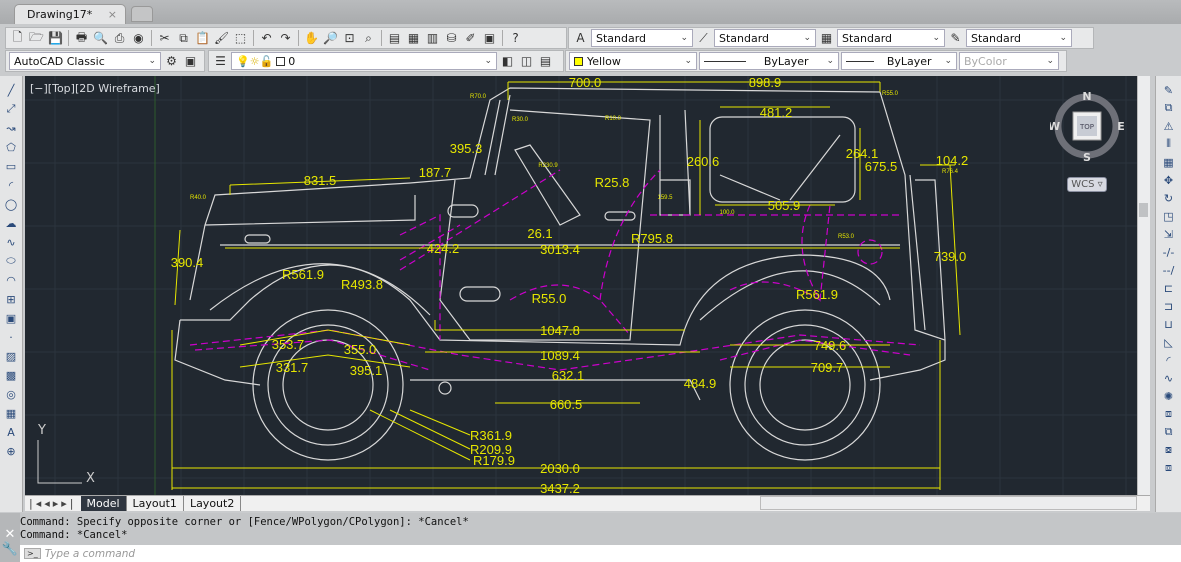 This screenshot has width=1181, height=562. Describe the element at coordinates (539, 233) in the screenshot. I see `dimension-label: 26.1` at that location.